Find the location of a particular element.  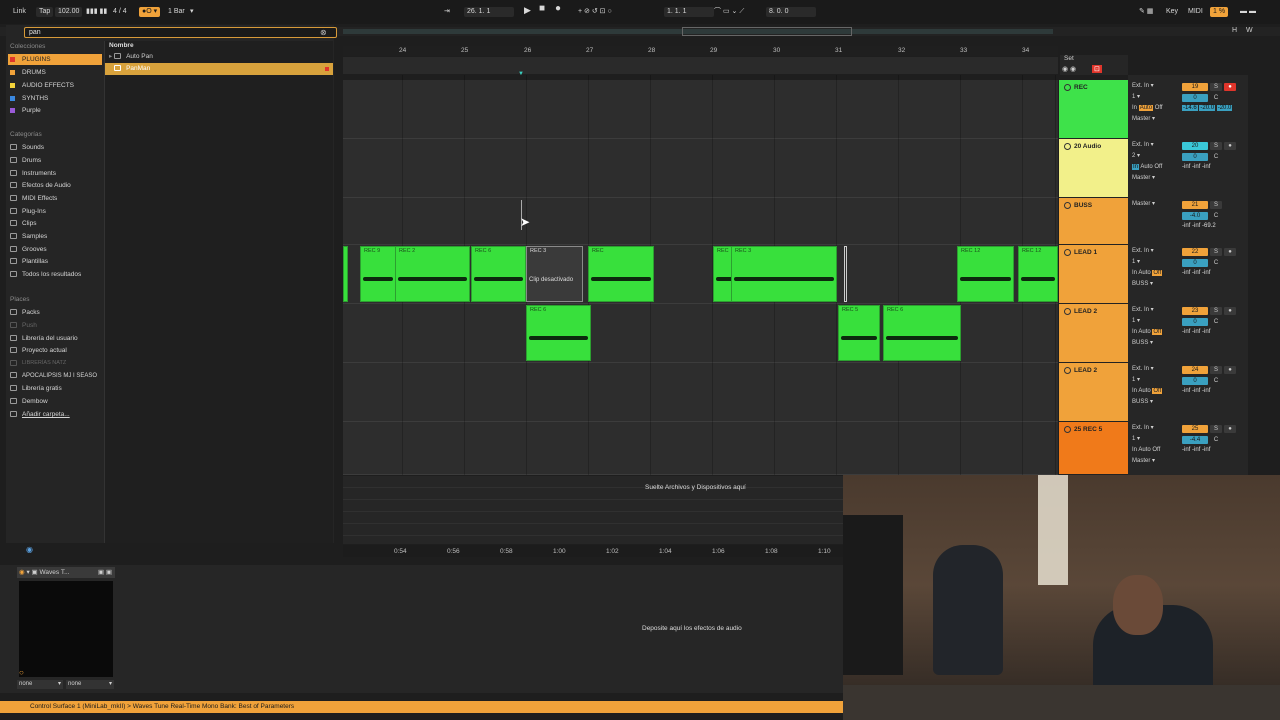

audio-clip: REC 2 is located at coordinates (432, 274).